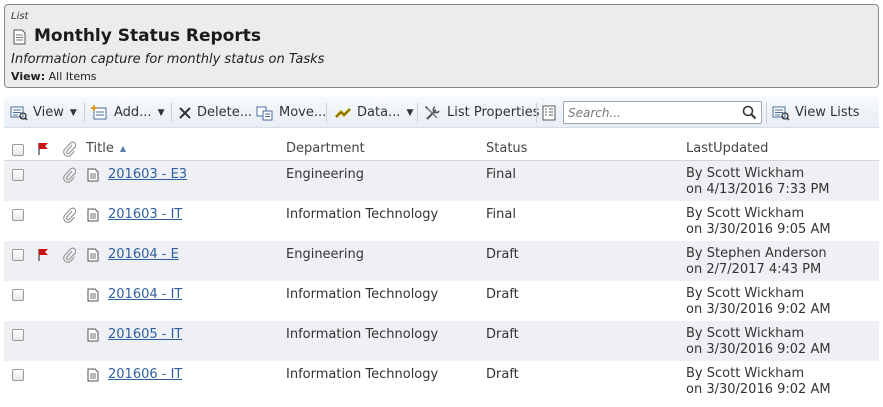 Image resolution: width=883 pixels, height=407 pixels. What do you see at coordinates (43, 151) in the screenshot?
I see `flag-column-icon` at bounding box center [43, 151].